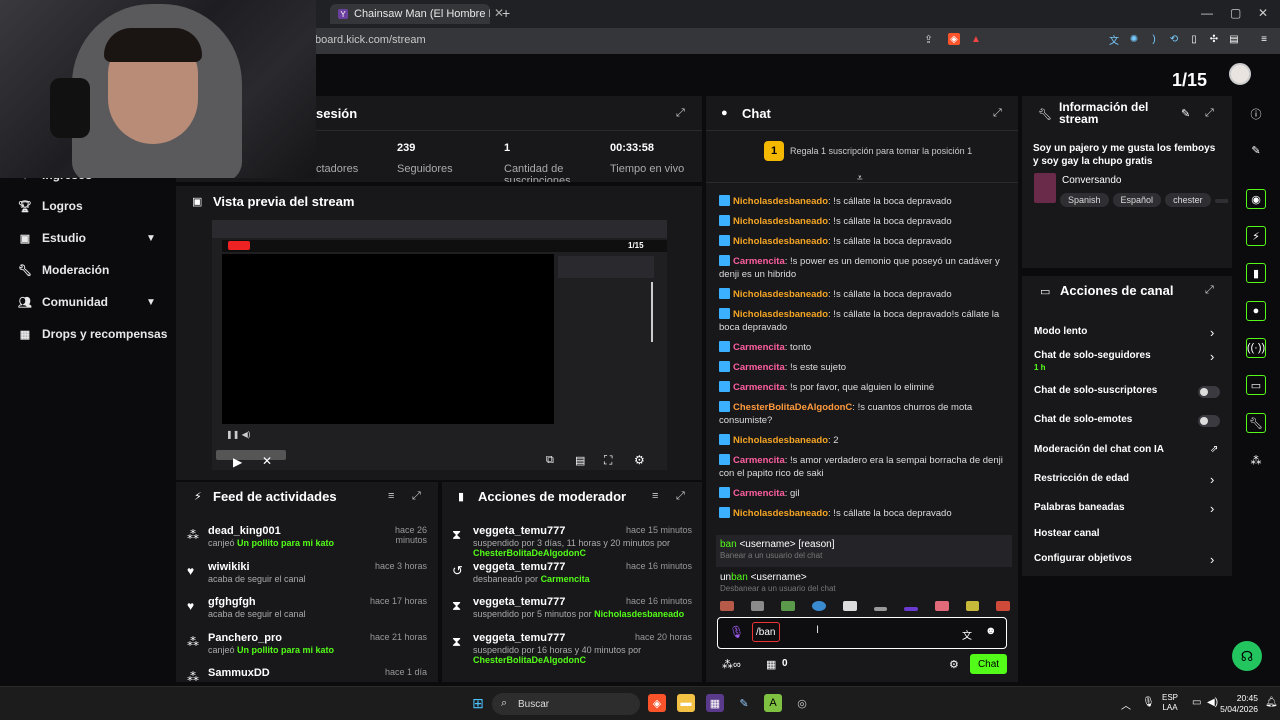 This screenshot has width=1280, height=720. What do you see at coordinates (715, 703) in the screenshot?
I see `app-icon: ▦` at bounding box center [715, 703].